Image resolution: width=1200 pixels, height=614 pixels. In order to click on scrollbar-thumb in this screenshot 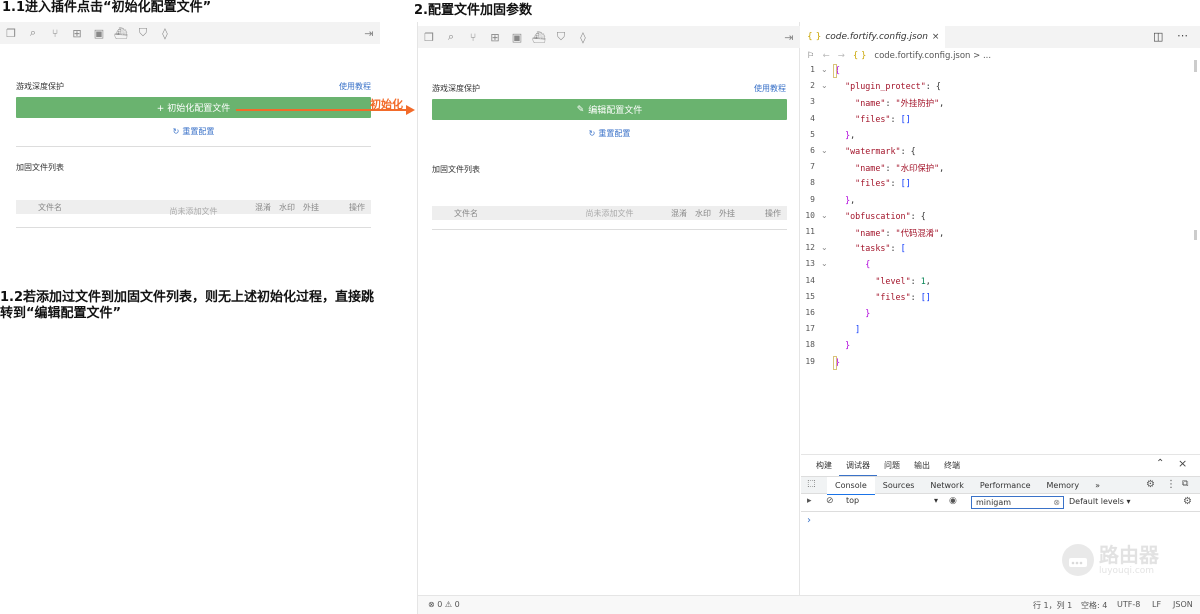, I will do `click(1195, 66)`.